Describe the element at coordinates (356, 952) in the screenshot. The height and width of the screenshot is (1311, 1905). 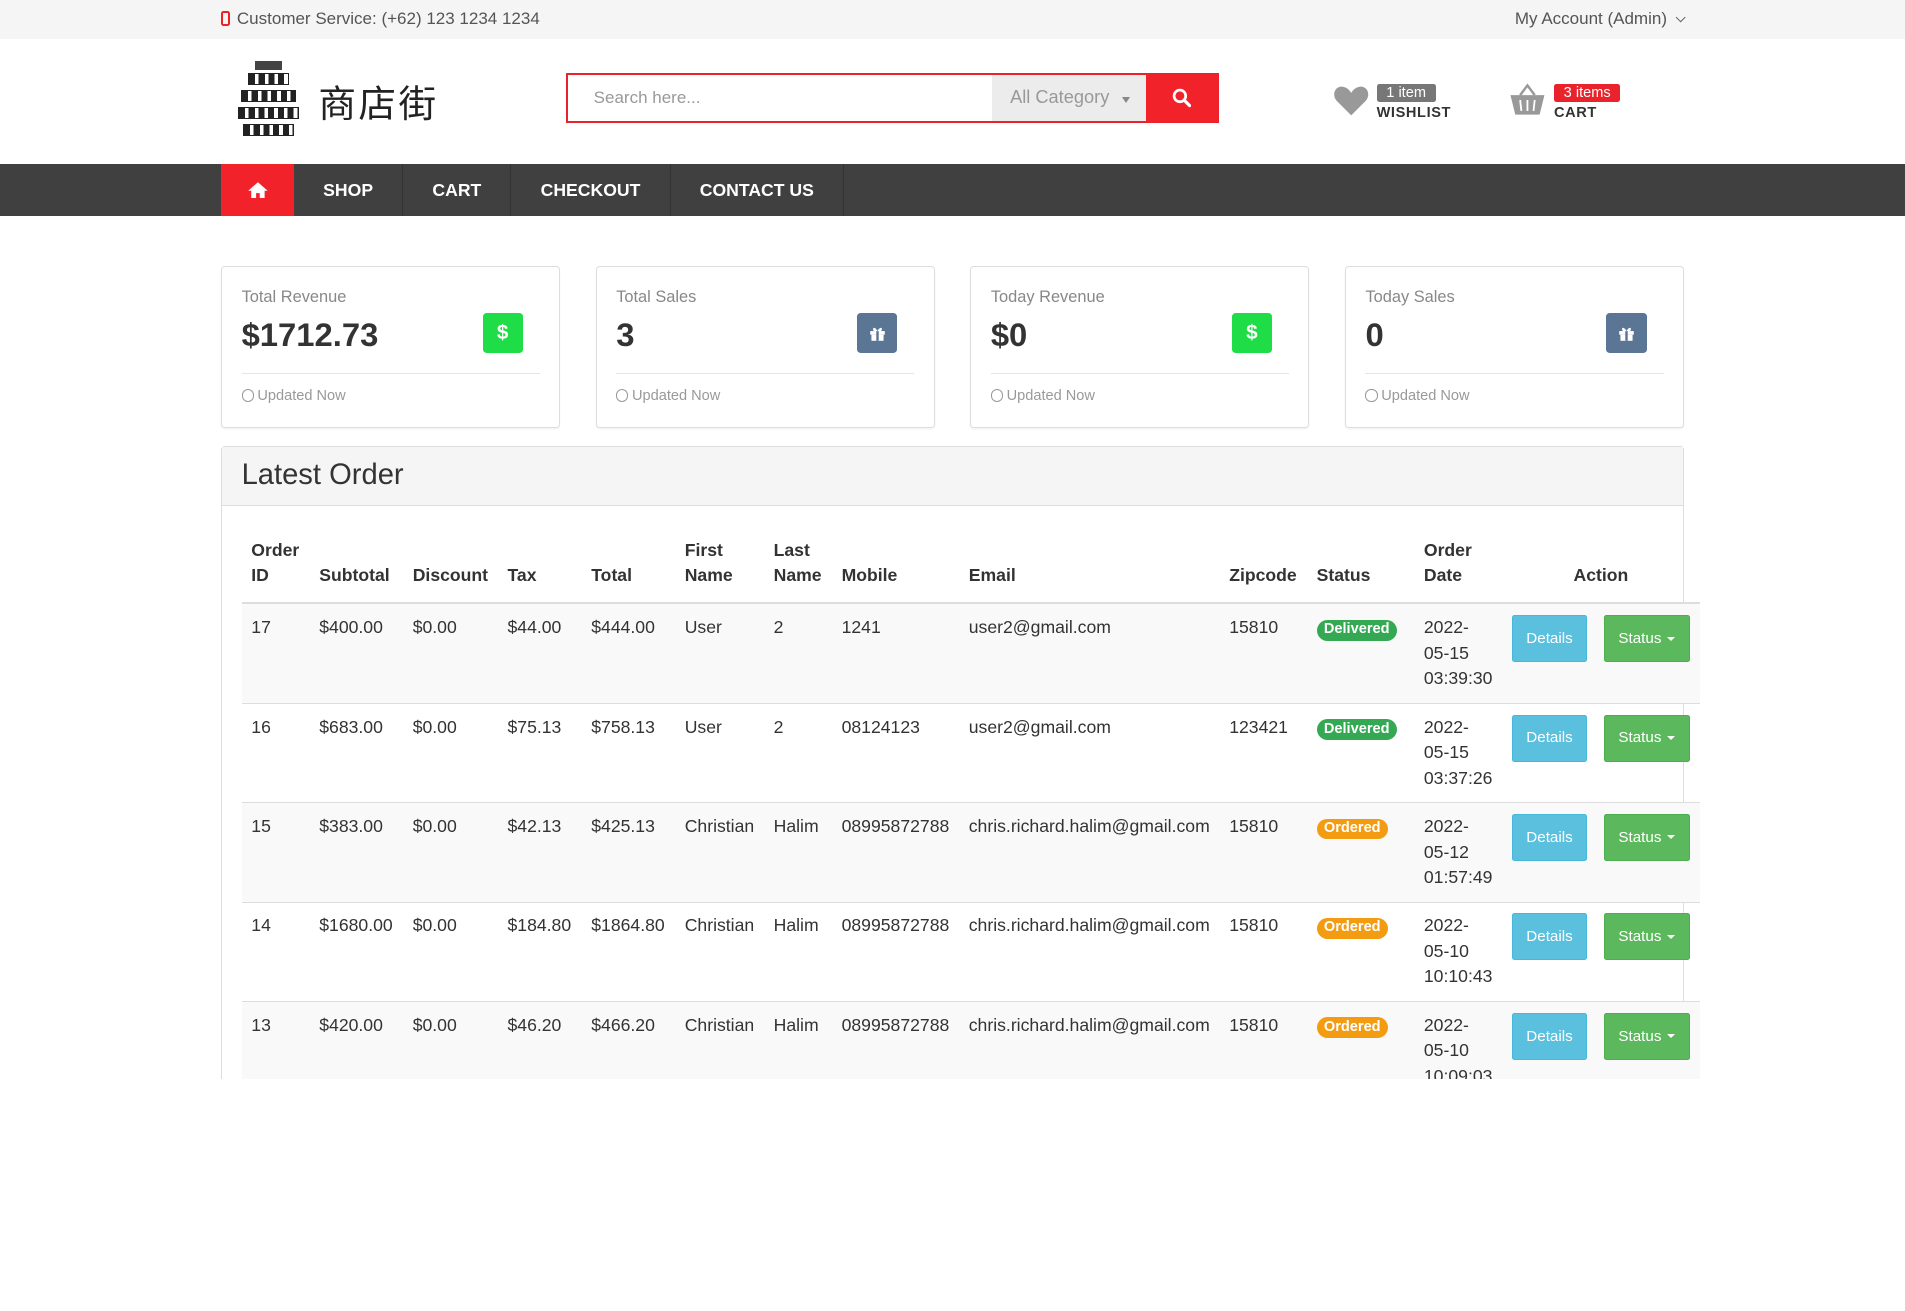
I see `cell-subtotal: $1680.00` at that location.